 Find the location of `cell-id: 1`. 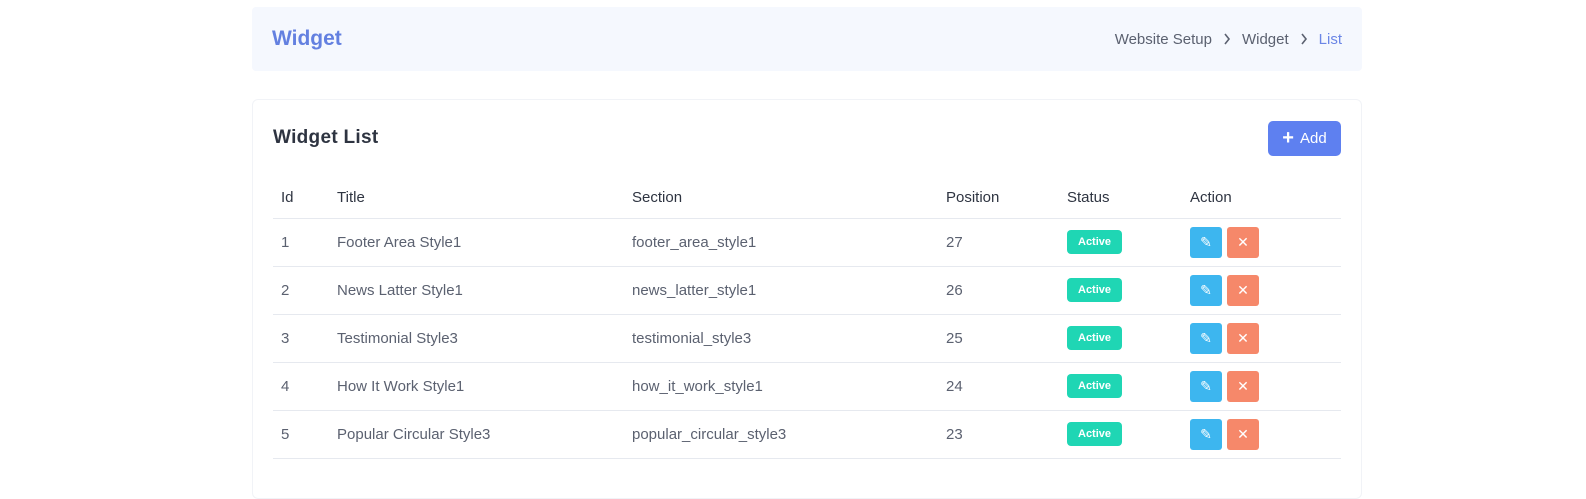

cell-id: 1 is located at coordinates (301, 242).